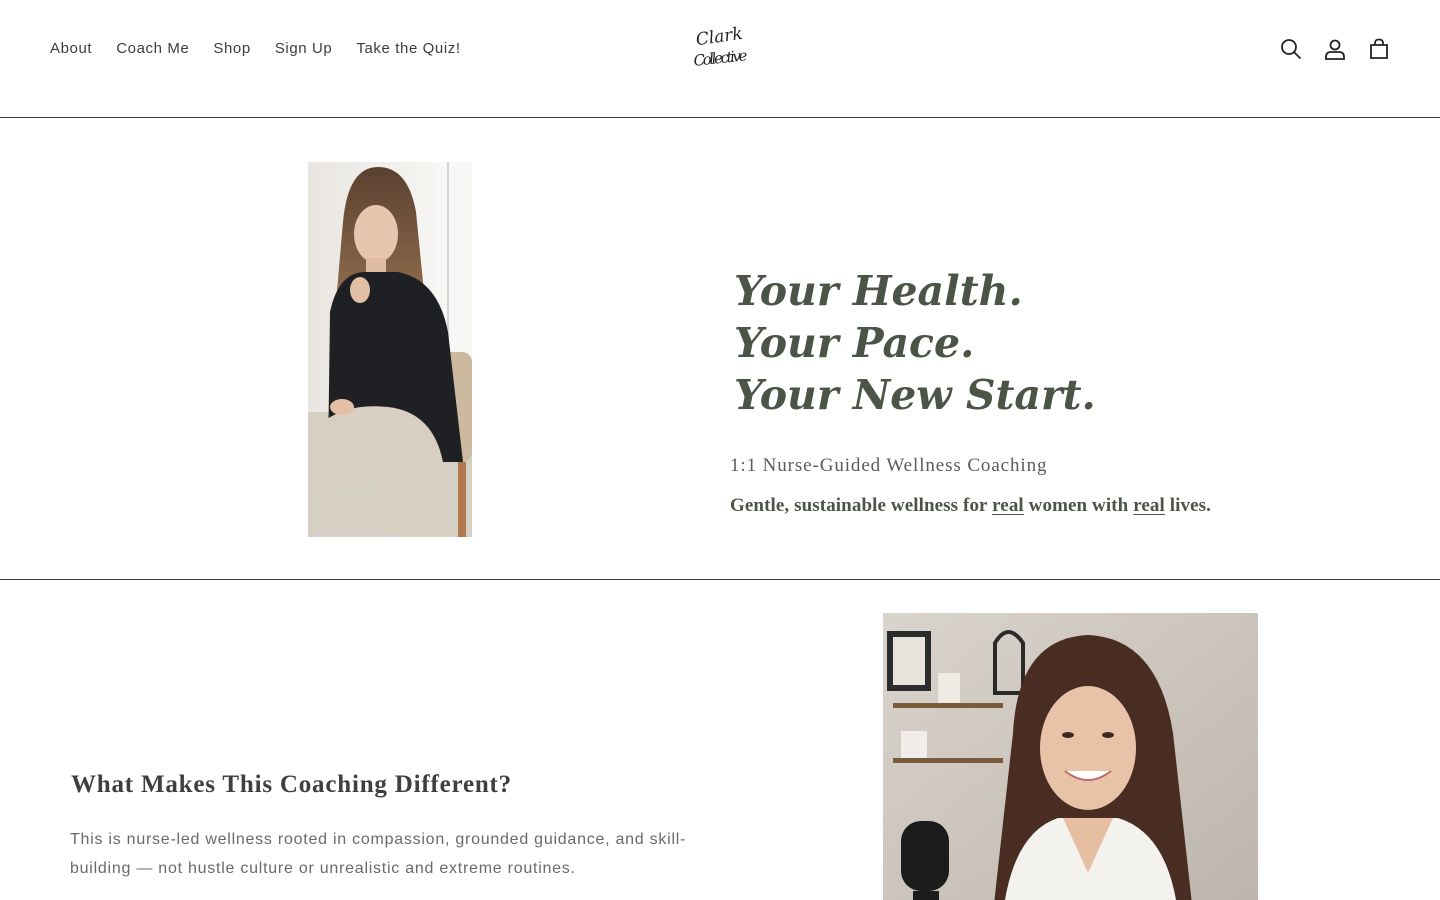 The image size is (1440, 900). Describe the element at coordinates (152, 49) in the screenshot. I see `nav-coach-me: Coach Me` at that location.